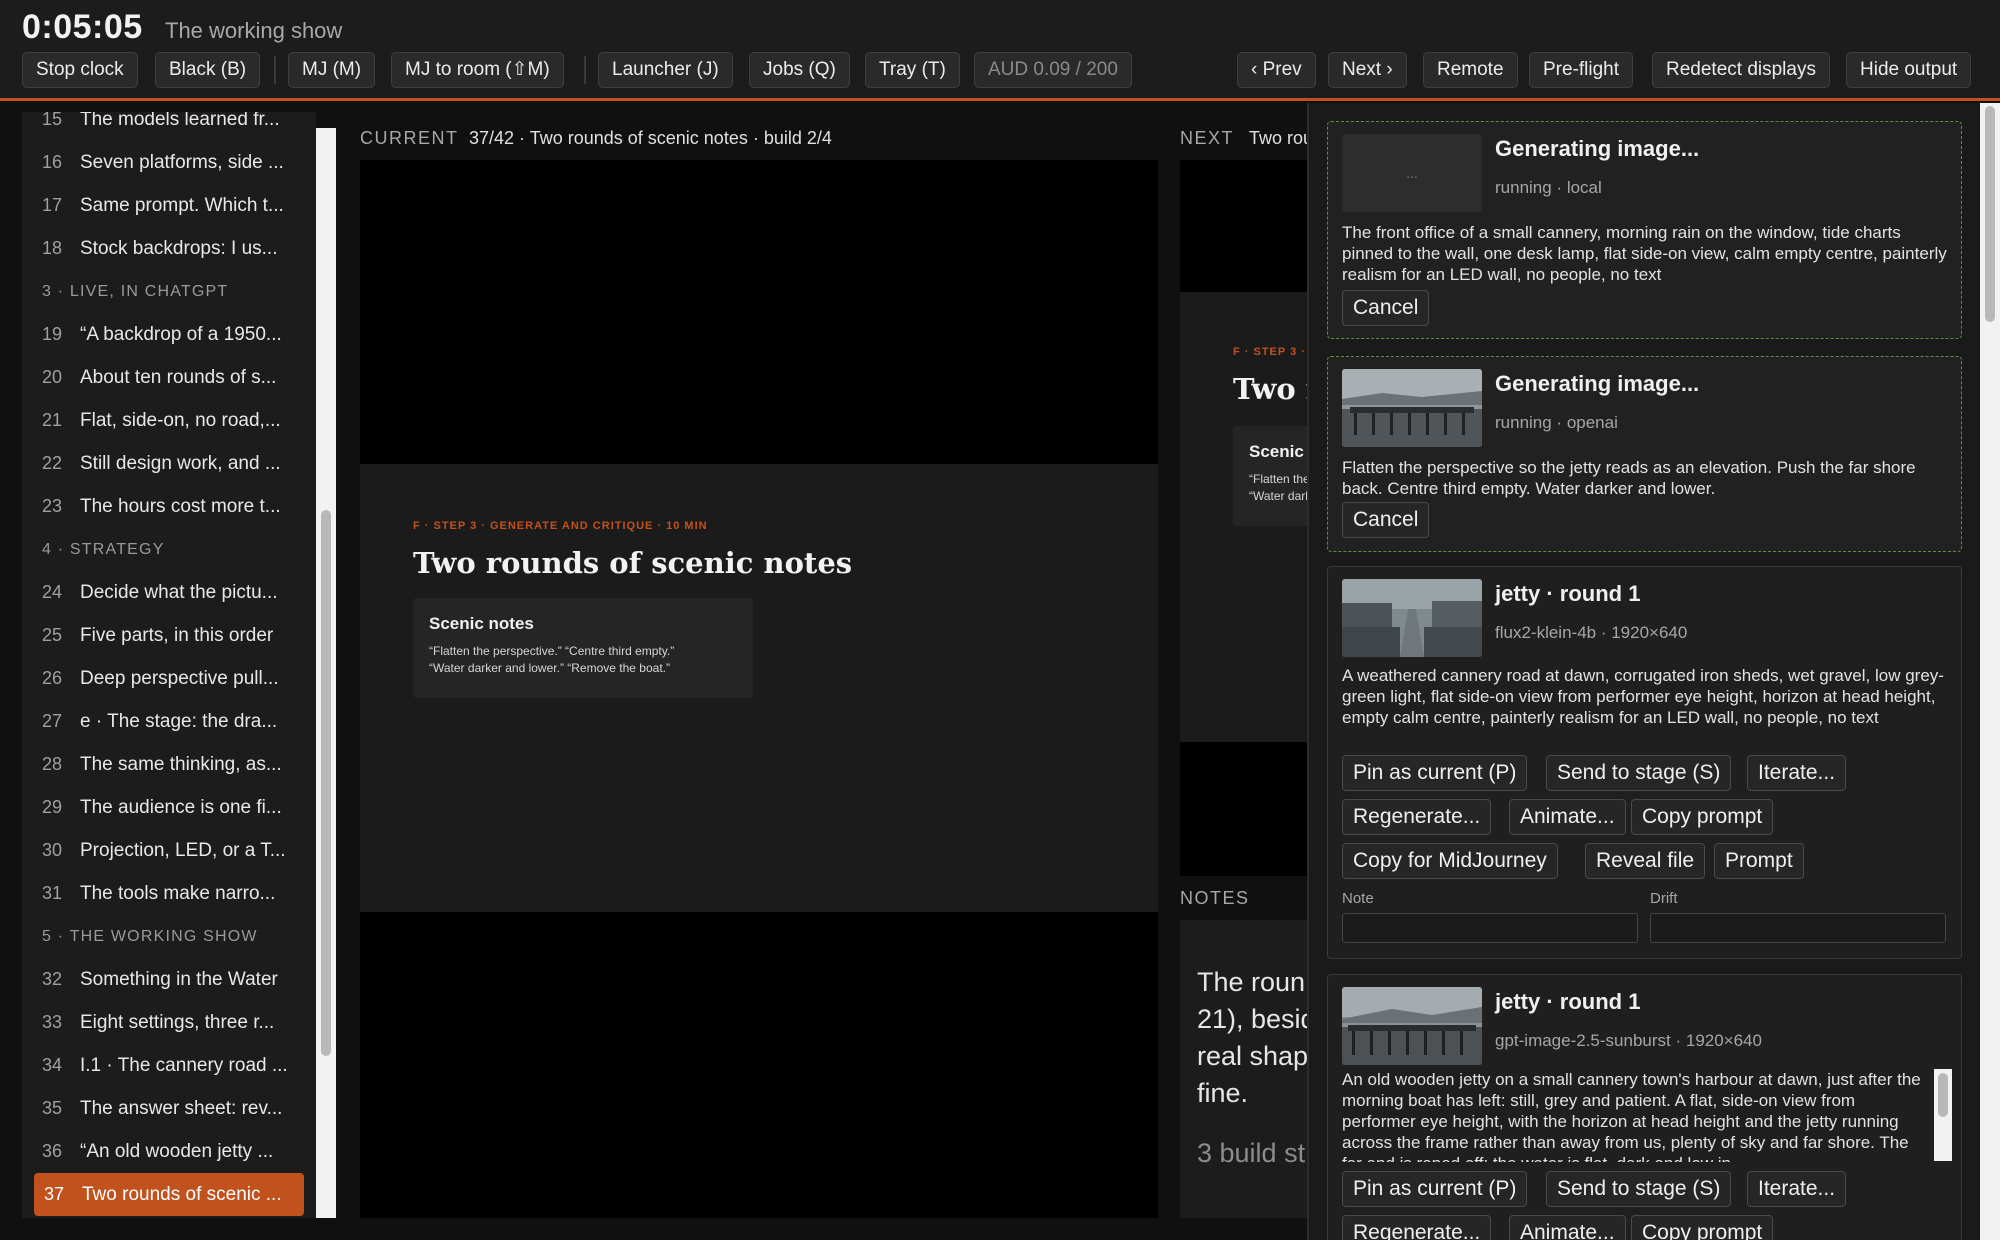 The image size is (2000, 1240). Describe the element at coordinates (1450, 861) in the screenshot. I see `copy-for-midjourney-button: Copy for MidJourney` at that location.